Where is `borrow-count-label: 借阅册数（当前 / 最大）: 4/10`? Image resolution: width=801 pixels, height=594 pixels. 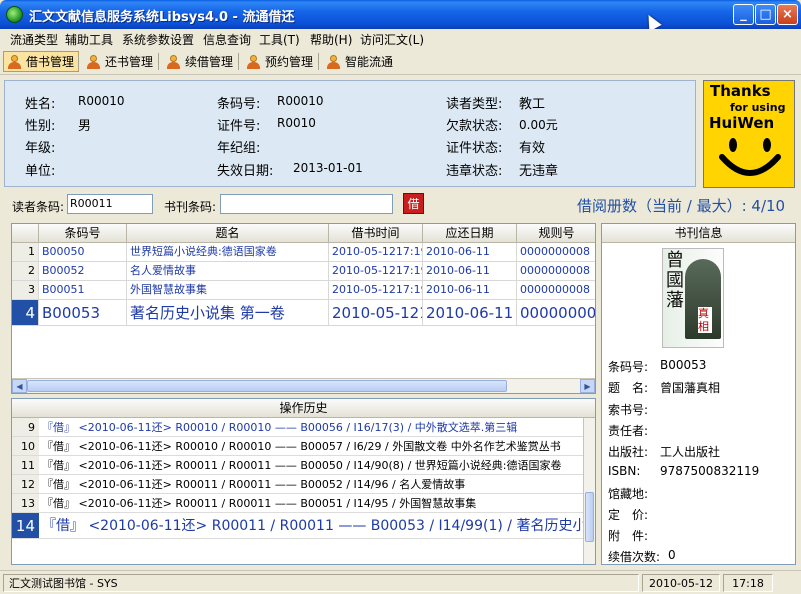
borrow-count-label: 借阅册数（当前 / 最大）: 4/10 is located at coordinates (681, 206).